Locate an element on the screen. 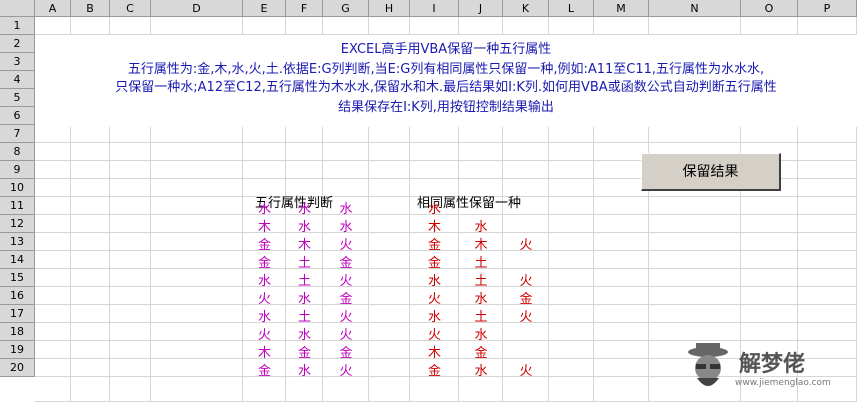  column-header-G: G is located at coordinates (346, 8).